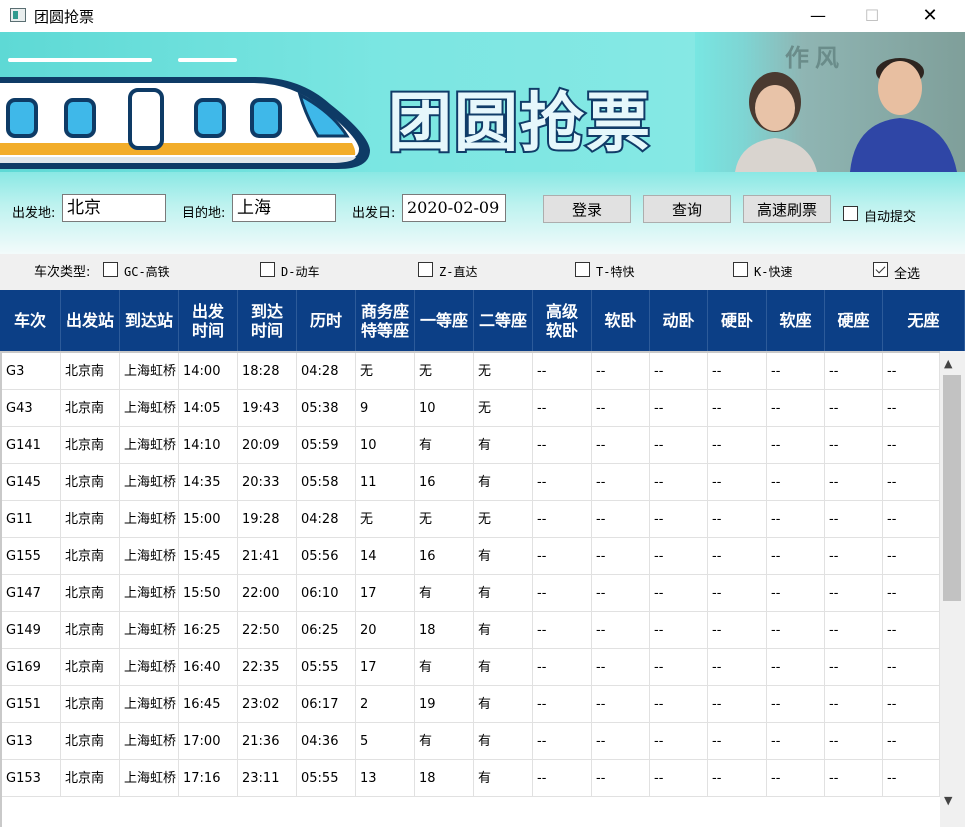  Describe the element at coordinates (830, 102) in the screenshot. I see `family-photo: 作风` at that location.